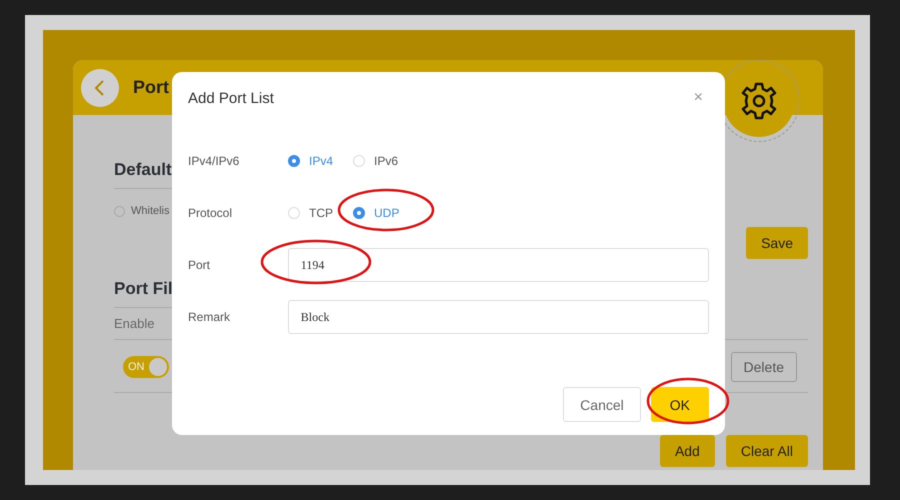 This screenshot has width=900, height=500. I want to click on field-label: IPv4/IPv6, so click(214, 161).